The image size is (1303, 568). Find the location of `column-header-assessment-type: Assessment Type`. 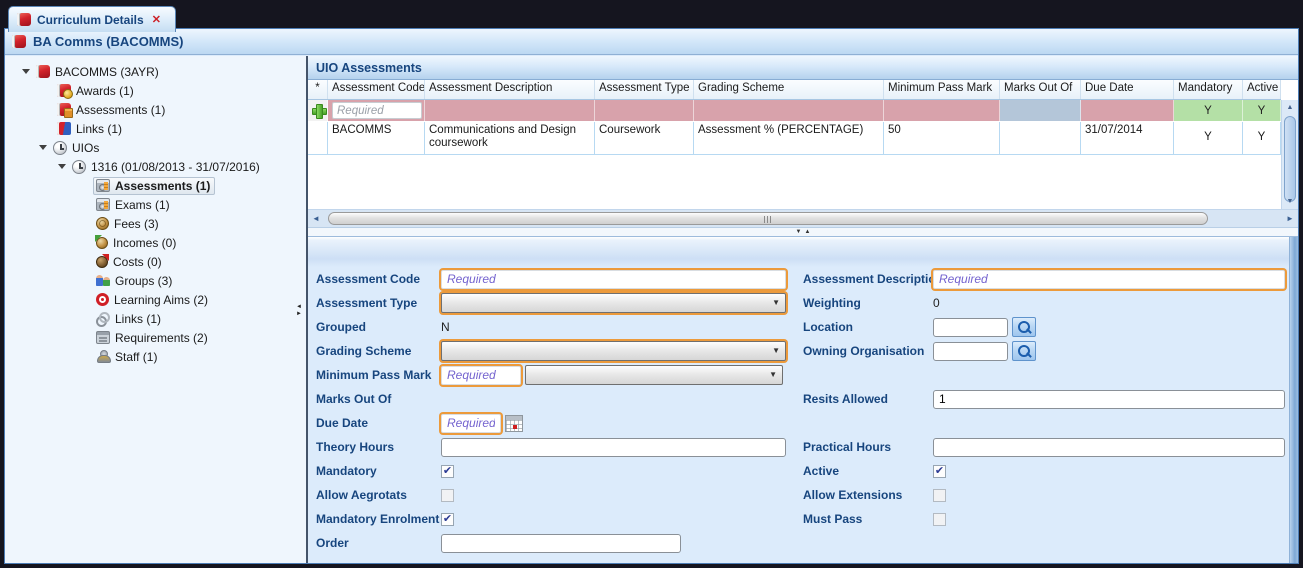

column-header-assessment-type: Assessment Type is located at coordinates (644, 89).